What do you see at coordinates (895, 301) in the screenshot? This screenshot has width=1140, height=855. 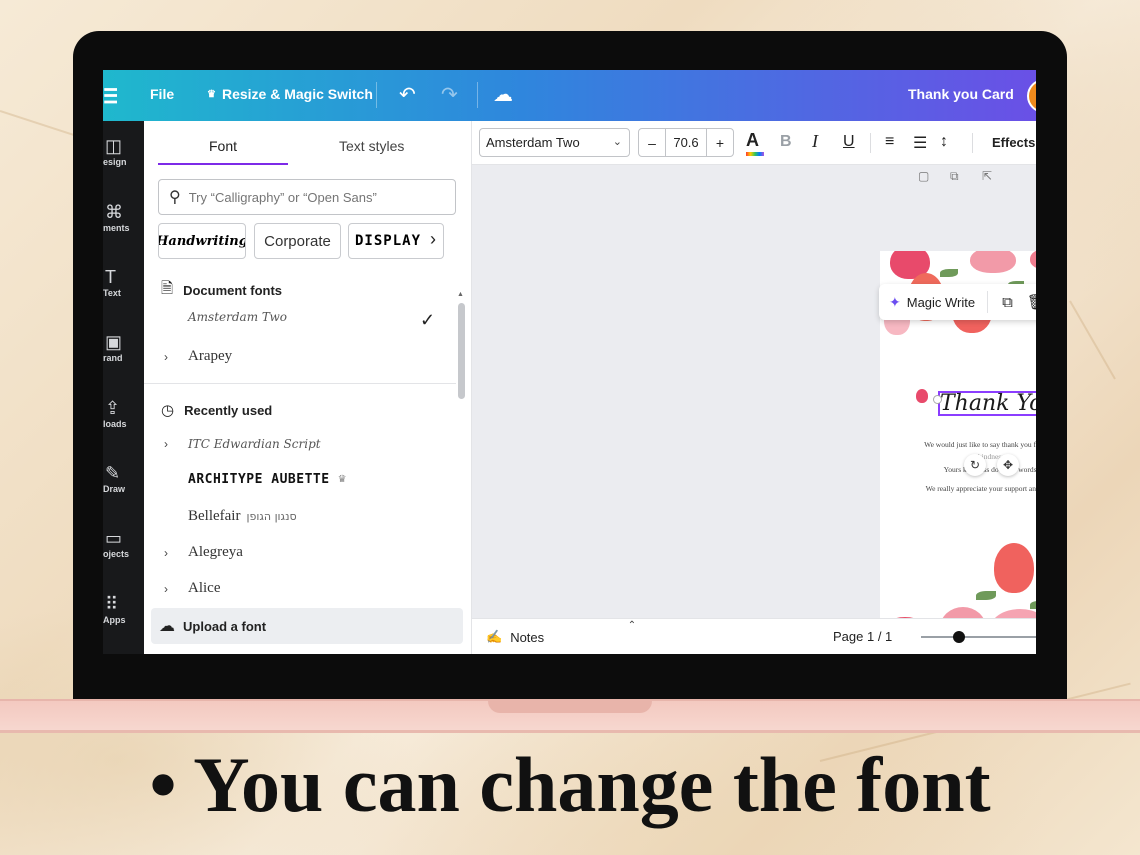 I see `magic-wand-icon: ✦` at bounding box center [895, 301].